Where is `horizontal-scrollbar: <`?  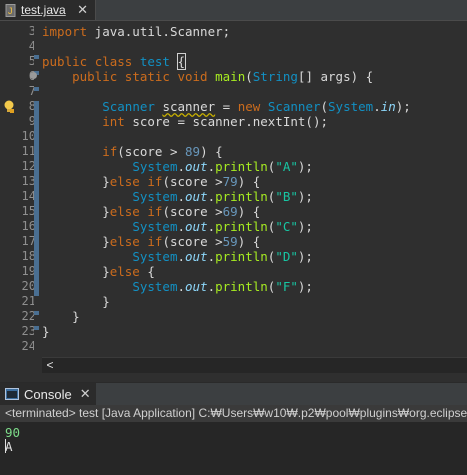 horizontal-scrollbar: < is located at coordinates (254, 365).